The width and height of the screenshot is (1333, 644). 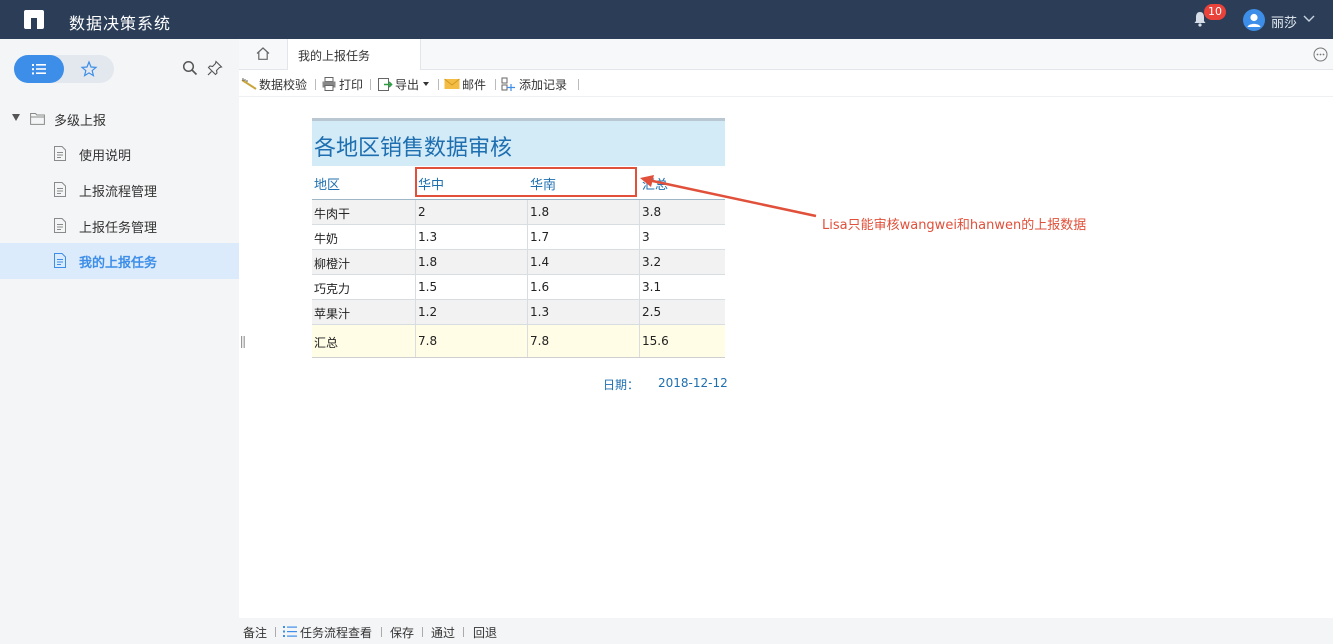 I want to click on table-row: 巧克力 1.5 1.6 3.1, so click(x=518, y=287).